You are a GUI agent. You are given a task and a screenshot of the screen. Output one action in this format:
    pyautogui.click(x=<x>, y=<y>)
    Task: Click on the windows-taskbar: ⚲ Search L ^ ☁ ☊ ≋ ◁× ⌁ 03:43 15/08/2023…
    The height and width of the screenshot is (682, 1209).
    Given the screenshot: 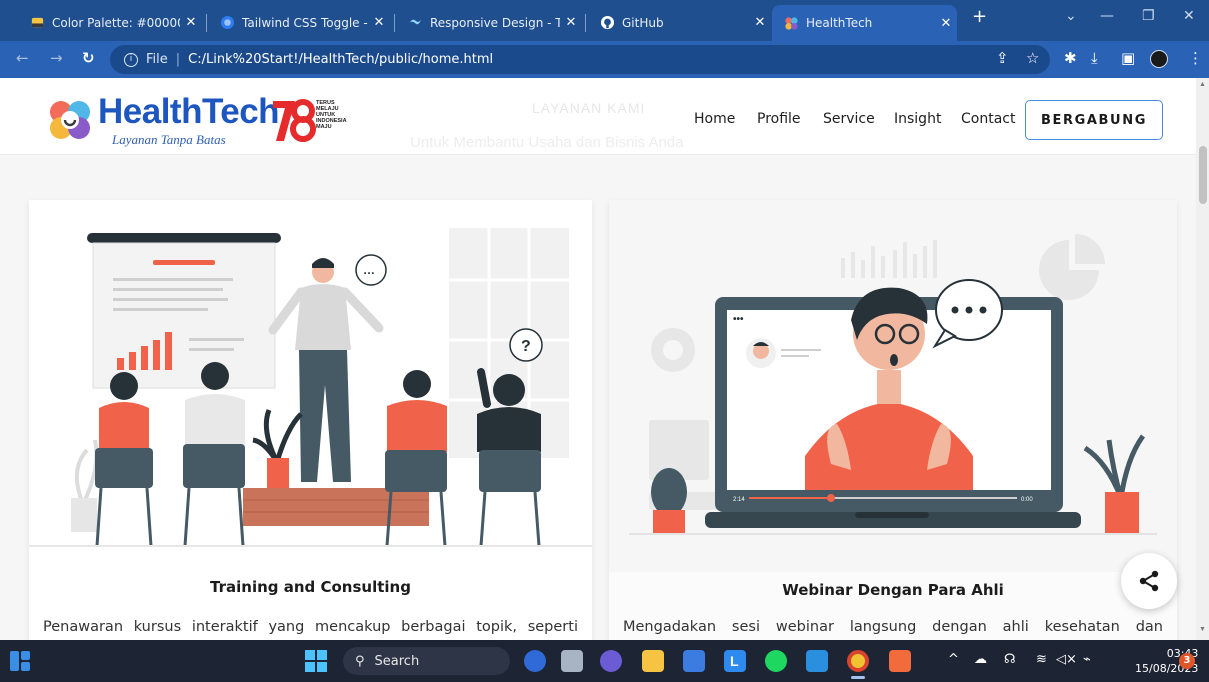 What is the action you would take?
    pyautogui.click(x=604, y=661)
    